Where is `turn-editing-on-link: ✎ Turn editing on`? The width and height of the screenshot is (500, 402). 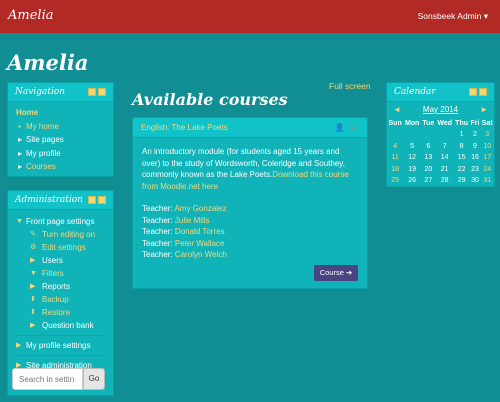 turn-editing-on-link: ✎ Turn editing on is located at coordinates (60, 234).